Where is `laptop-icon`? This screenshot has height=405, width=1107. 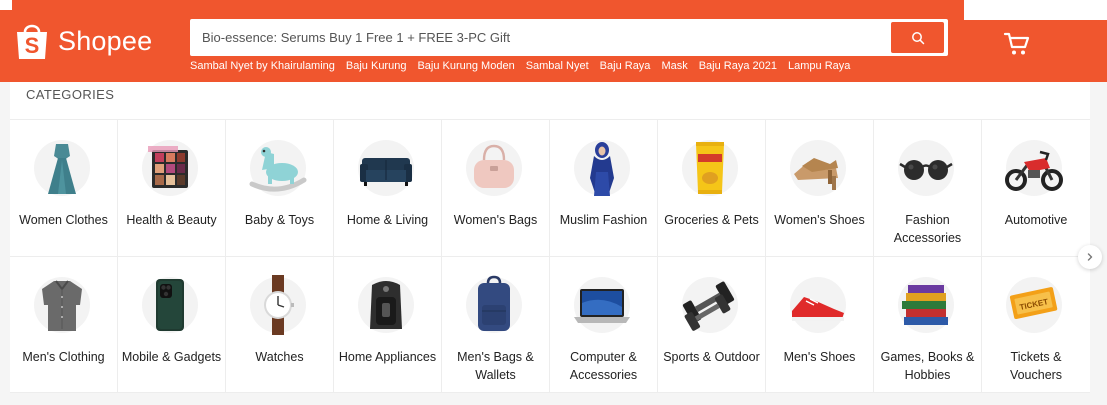
laptop-icon is located at coordinates (602, 306).